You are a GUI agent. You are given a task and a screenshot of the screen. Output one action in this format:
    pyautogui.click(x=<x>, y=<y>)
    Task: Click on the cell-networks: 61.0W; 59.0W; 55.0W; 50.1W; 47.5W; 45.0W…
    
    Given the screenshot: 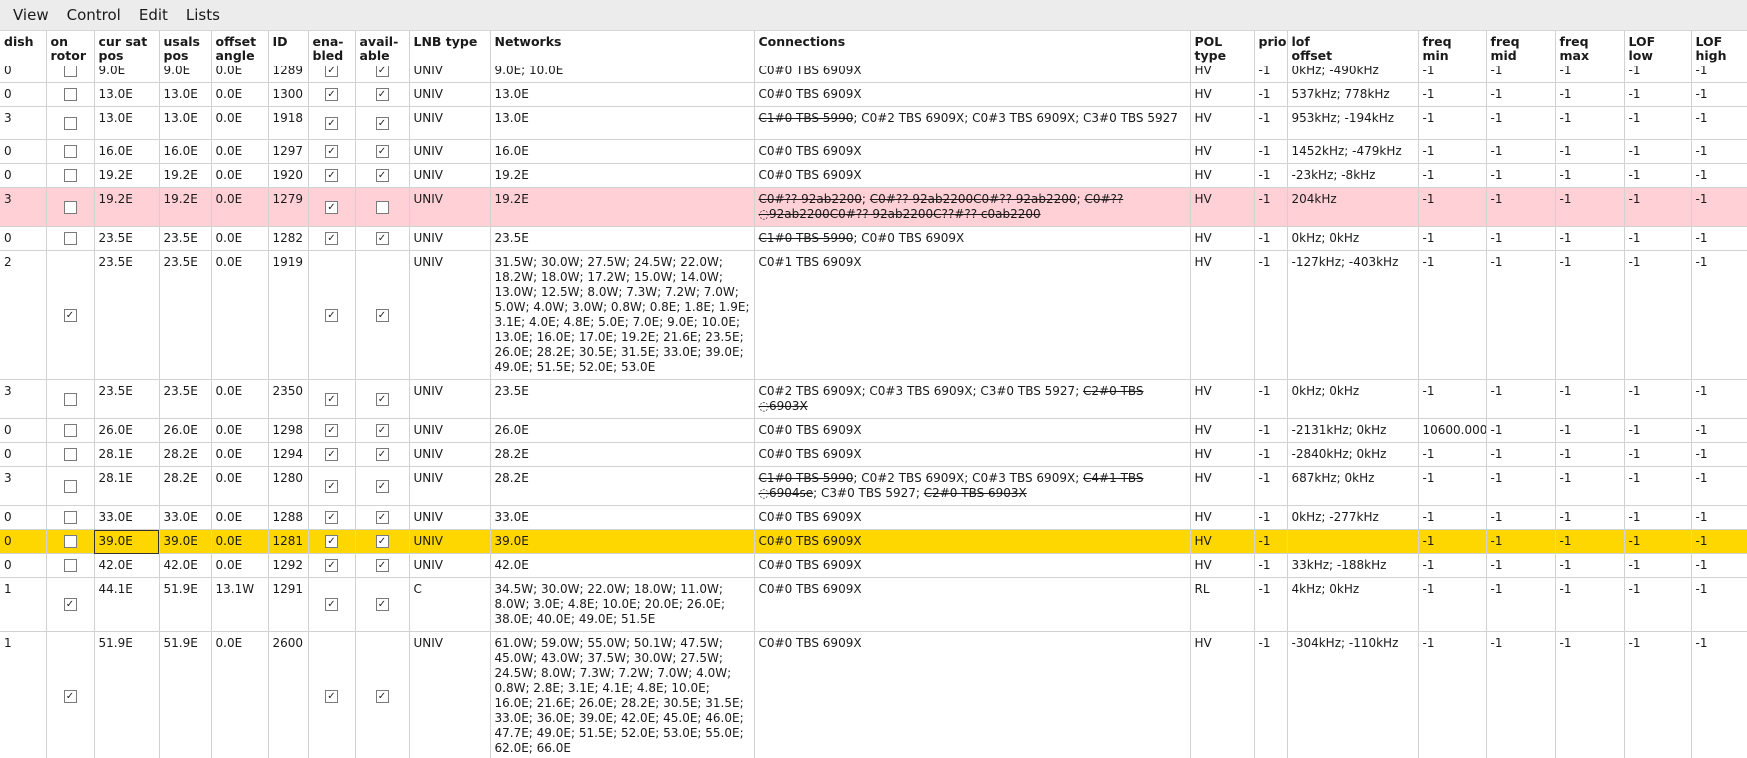 What is the action you would take?
    pyautogui.click(x=622, y=695)
    